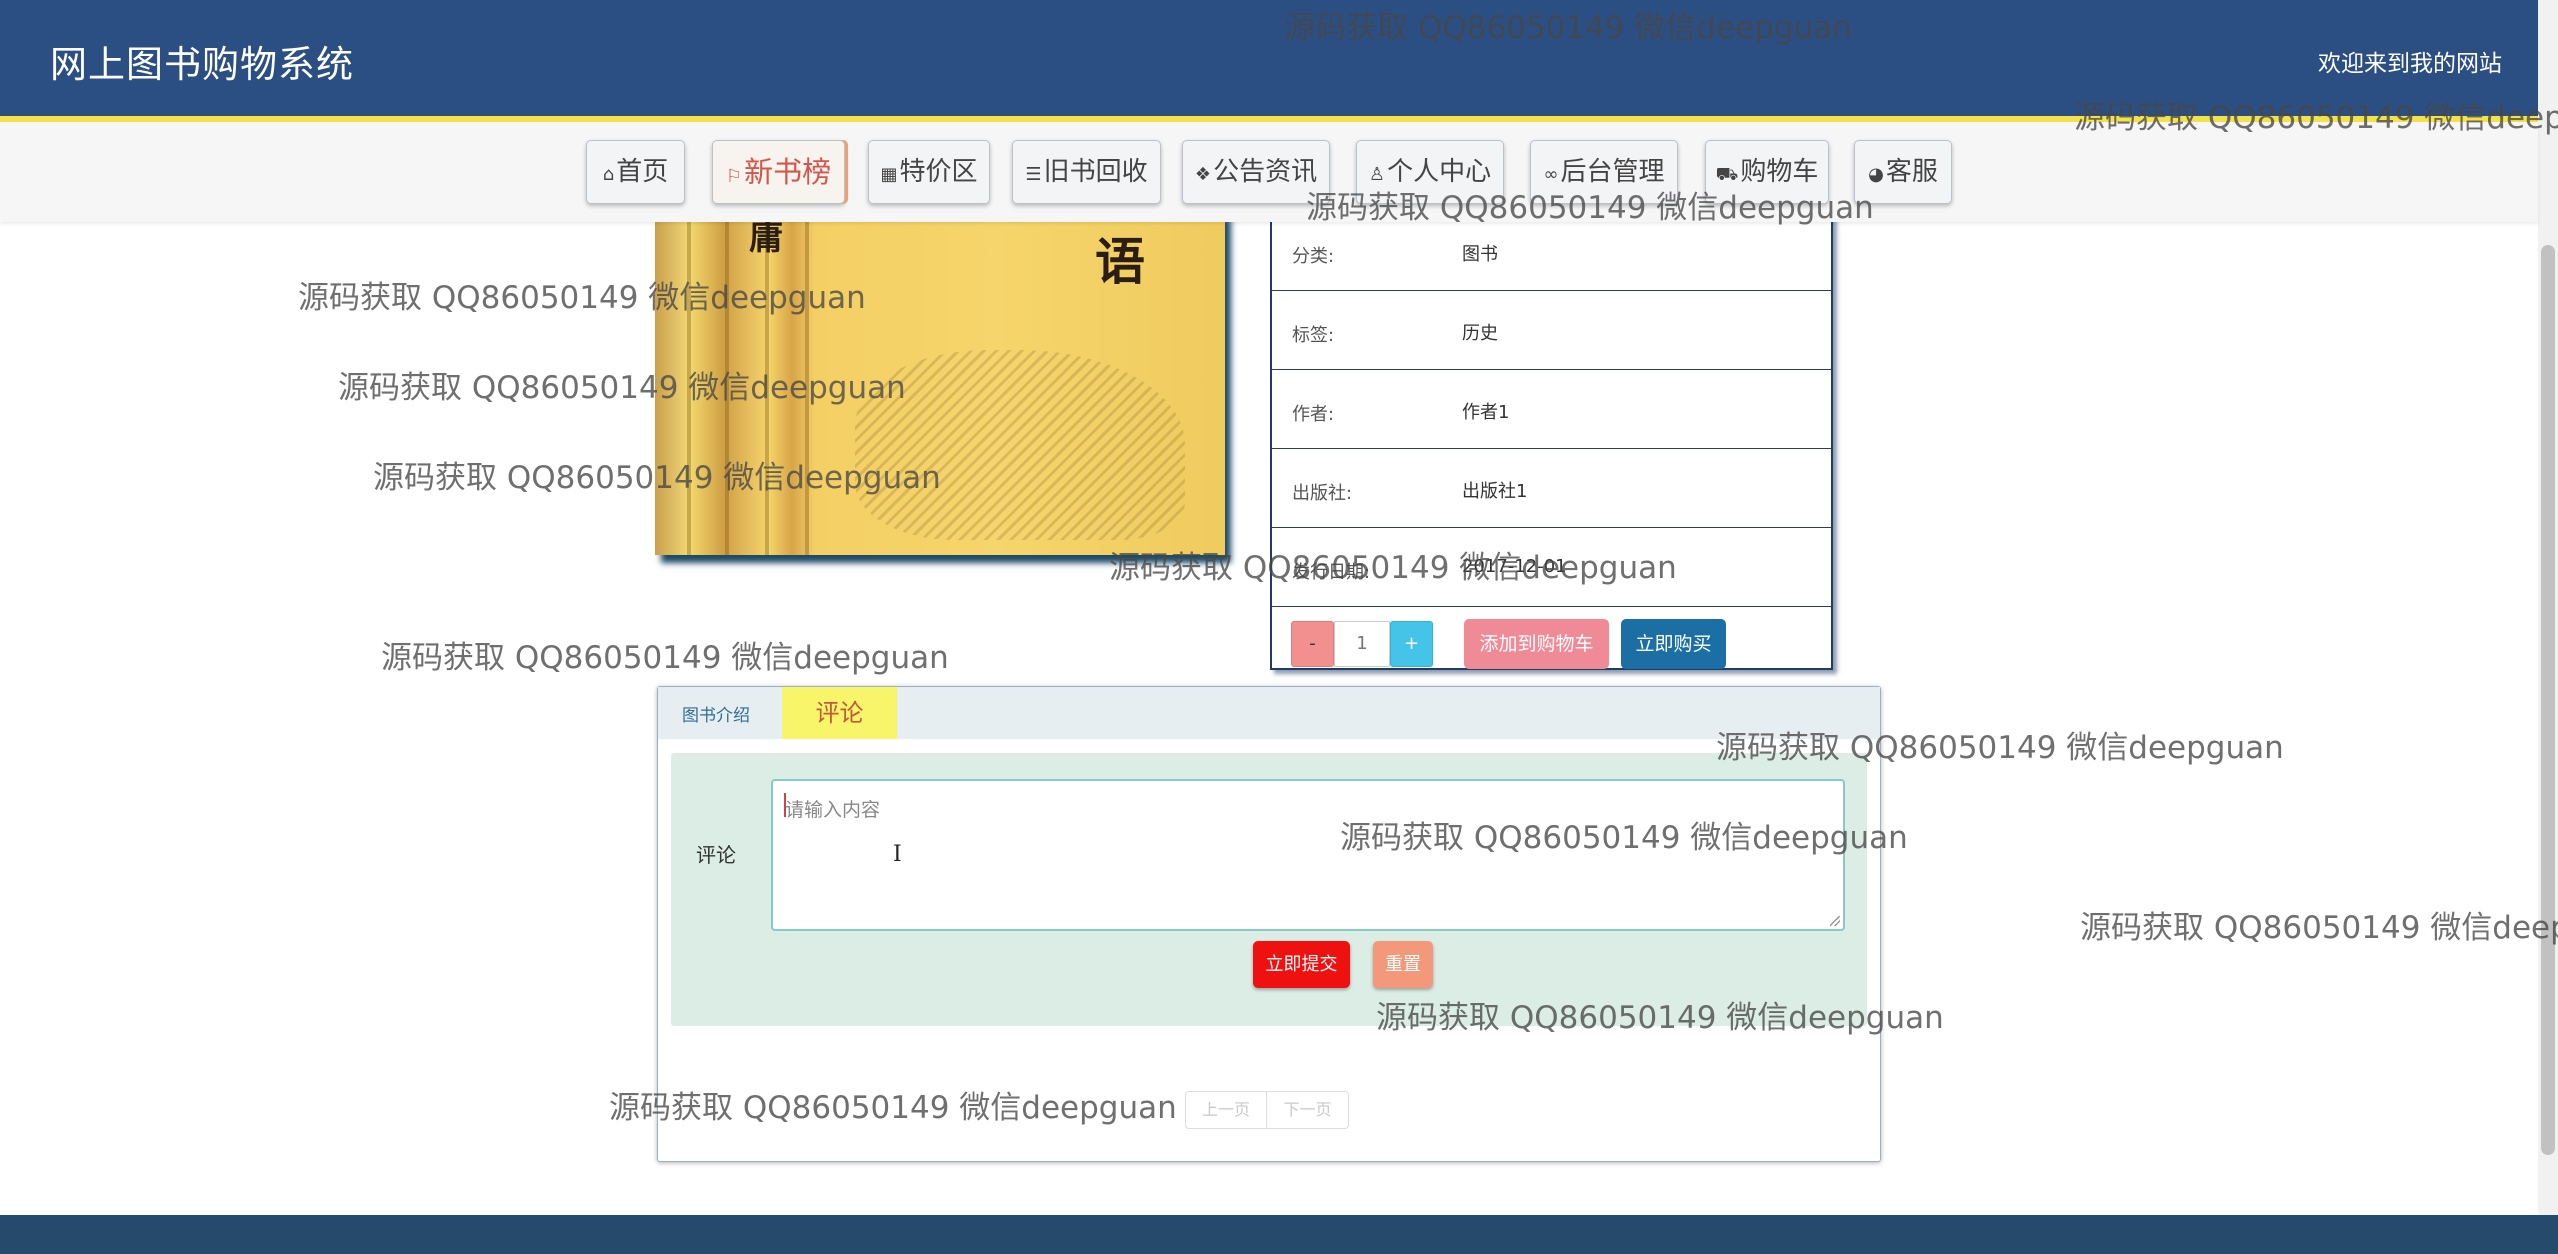 This screenshot has height=1254, width=2558. I want to click on nav-home: ⌂首页, so click(635, 172).